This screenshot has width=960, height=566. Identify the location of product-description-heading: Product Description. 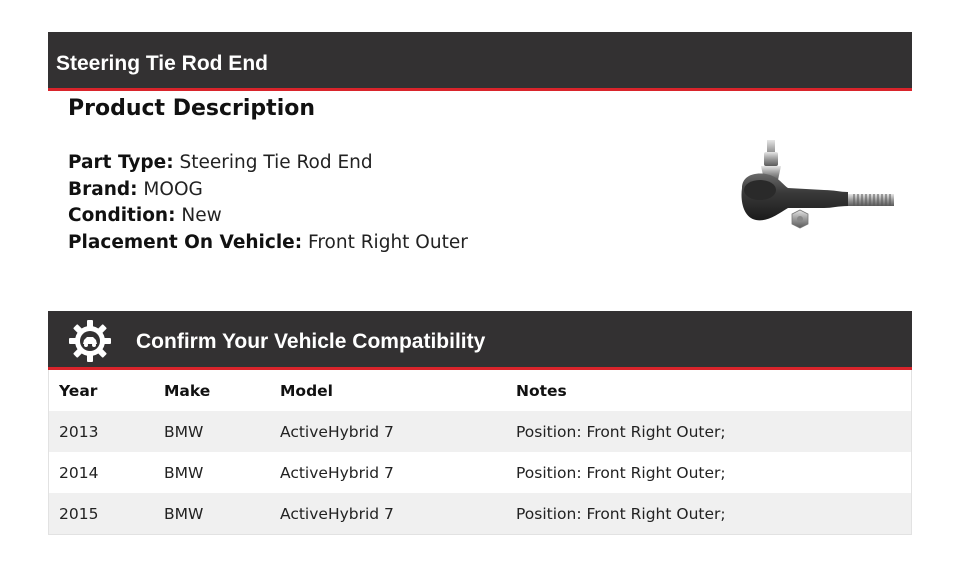
(192, 108).